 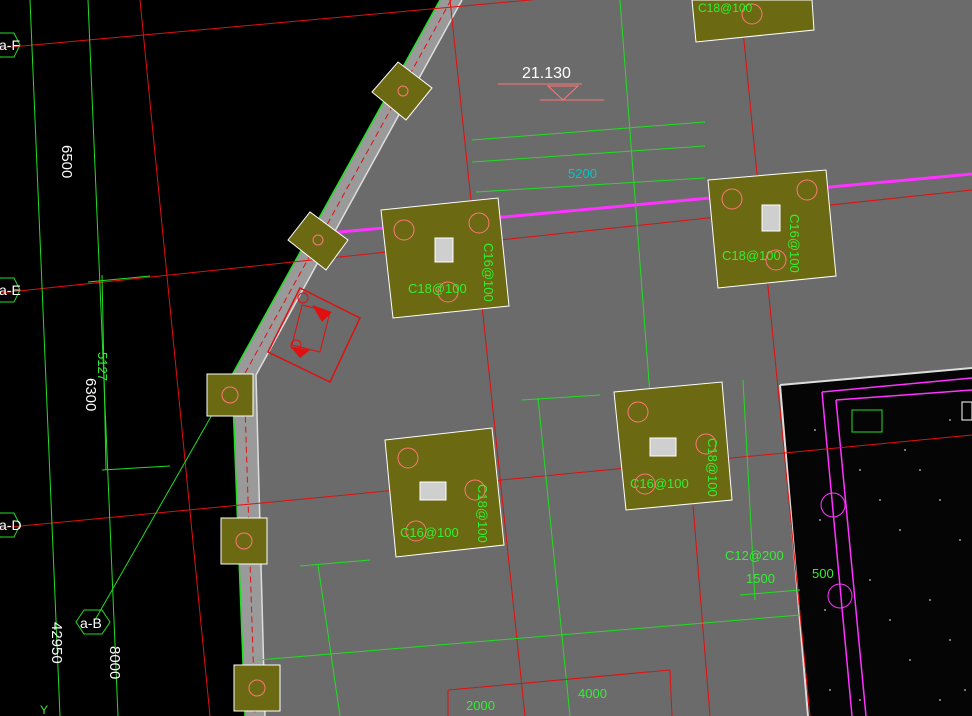 What do you see at coordinates (56, 643) in the screenshot?
I see `dim-42950: 42950` at bounding box center [56, 643].